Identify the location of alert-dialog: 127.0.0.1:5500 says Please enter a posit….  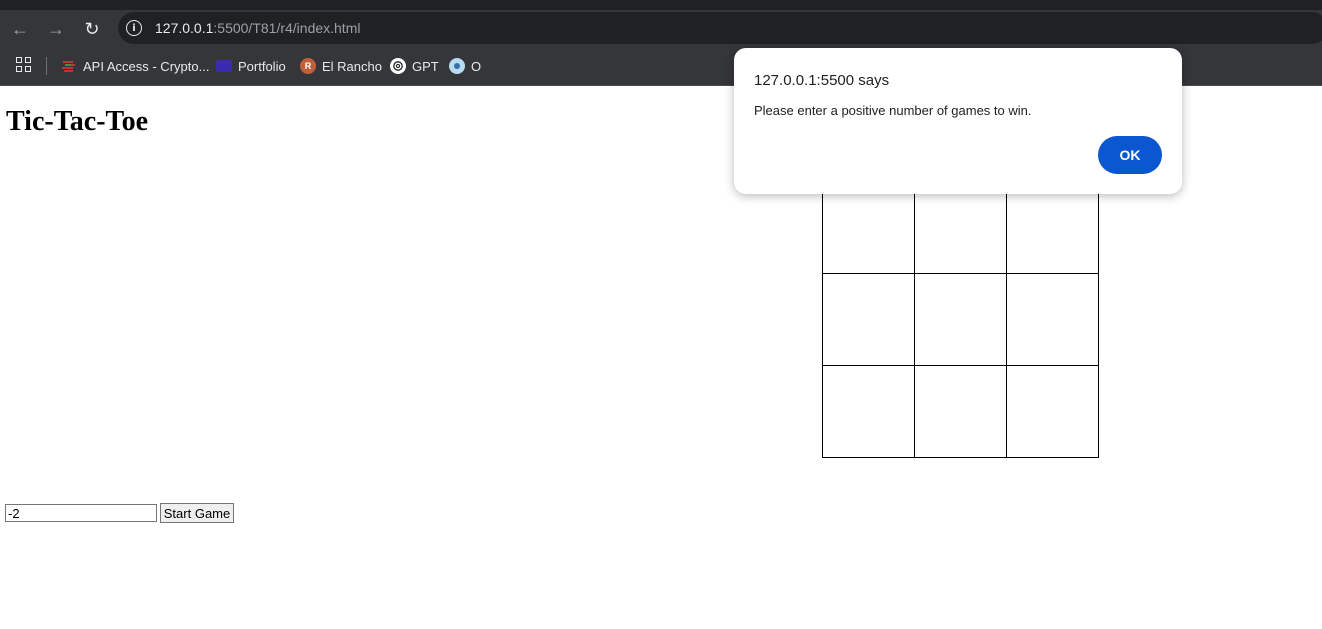
(958, 121).